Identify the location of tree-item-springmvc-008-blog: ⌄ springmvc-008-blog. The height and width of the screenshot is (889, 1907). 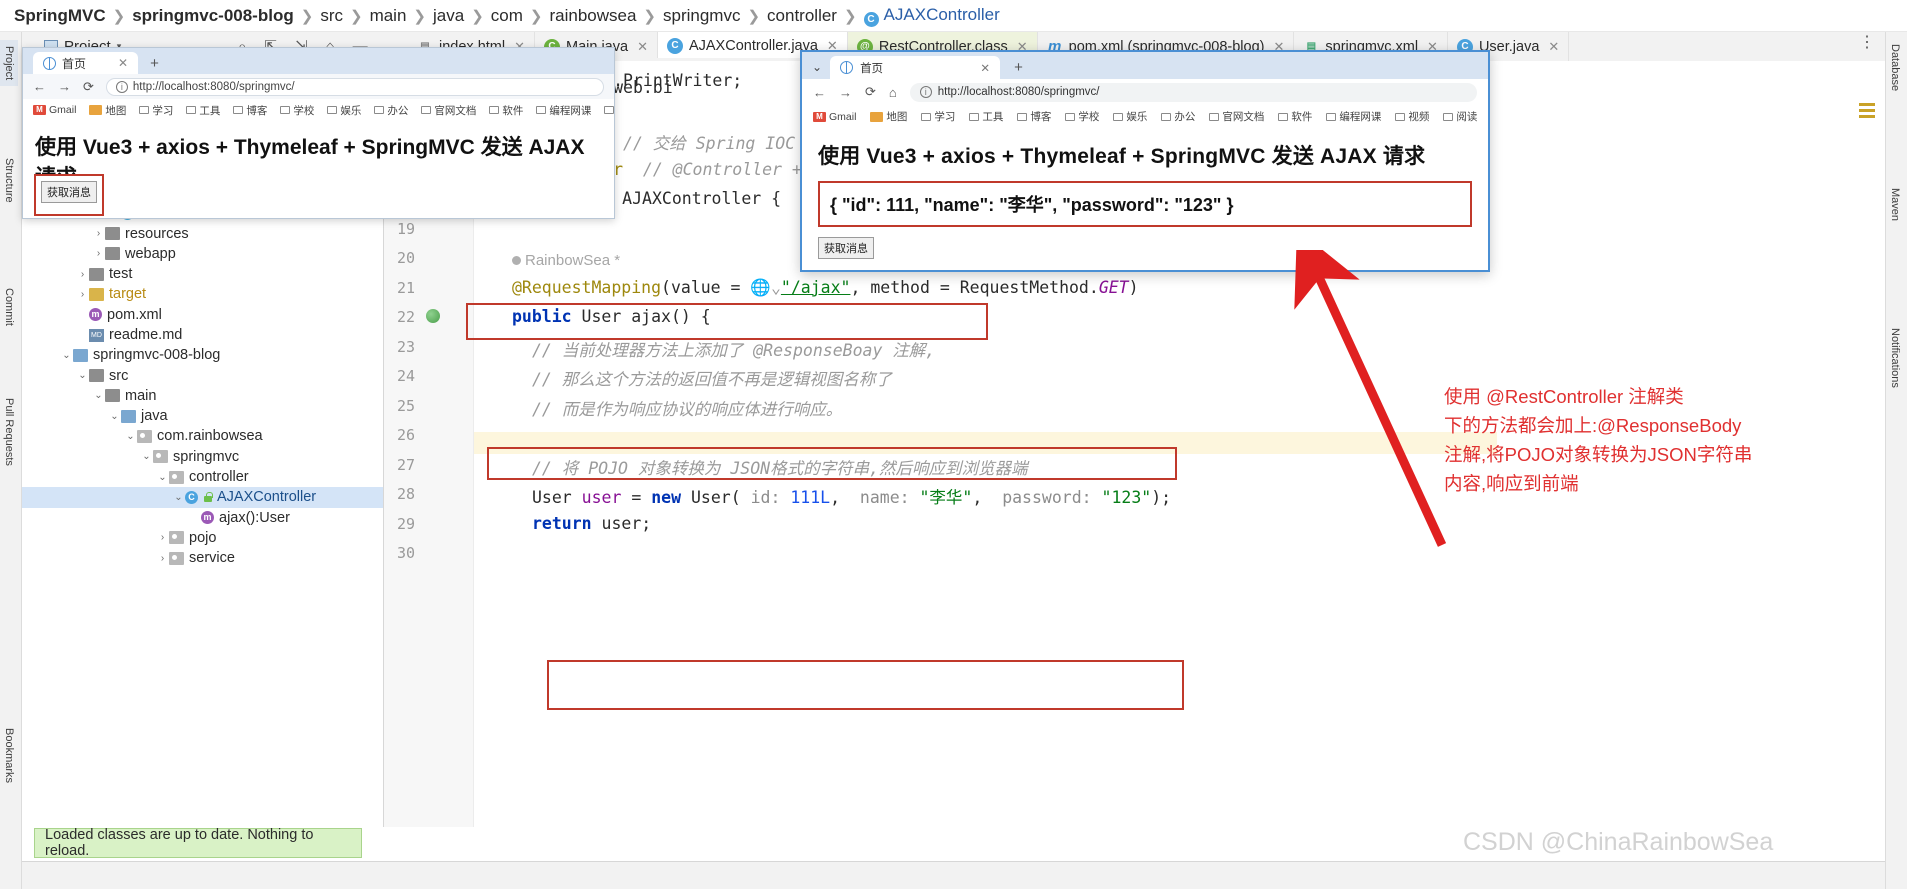
(202, 355).